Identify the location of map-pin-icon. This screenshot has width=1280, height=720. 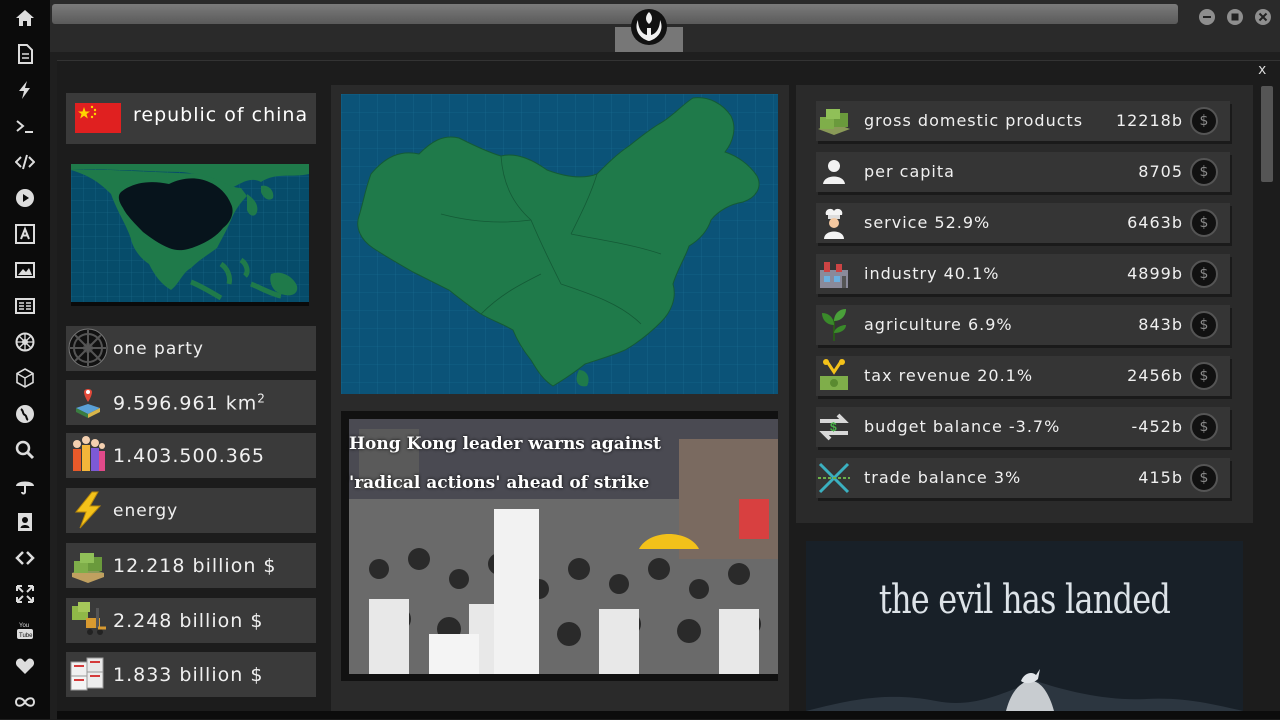
(88, 402).